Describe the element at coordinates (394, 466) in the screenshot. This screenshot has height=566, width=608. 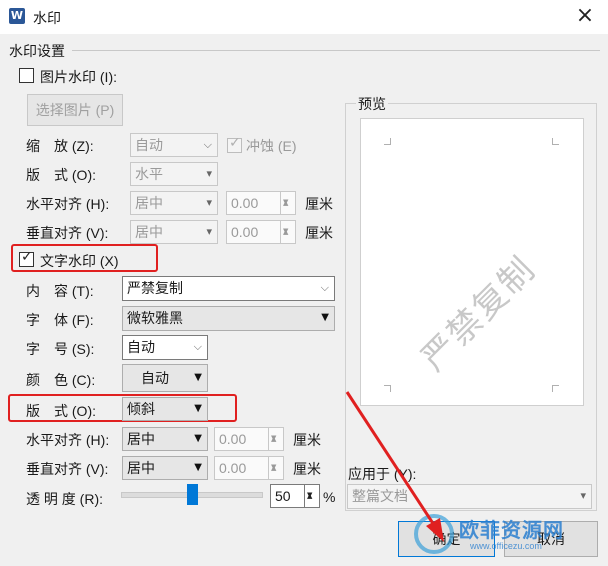
I see `arrow-annotation-icon` at that location.